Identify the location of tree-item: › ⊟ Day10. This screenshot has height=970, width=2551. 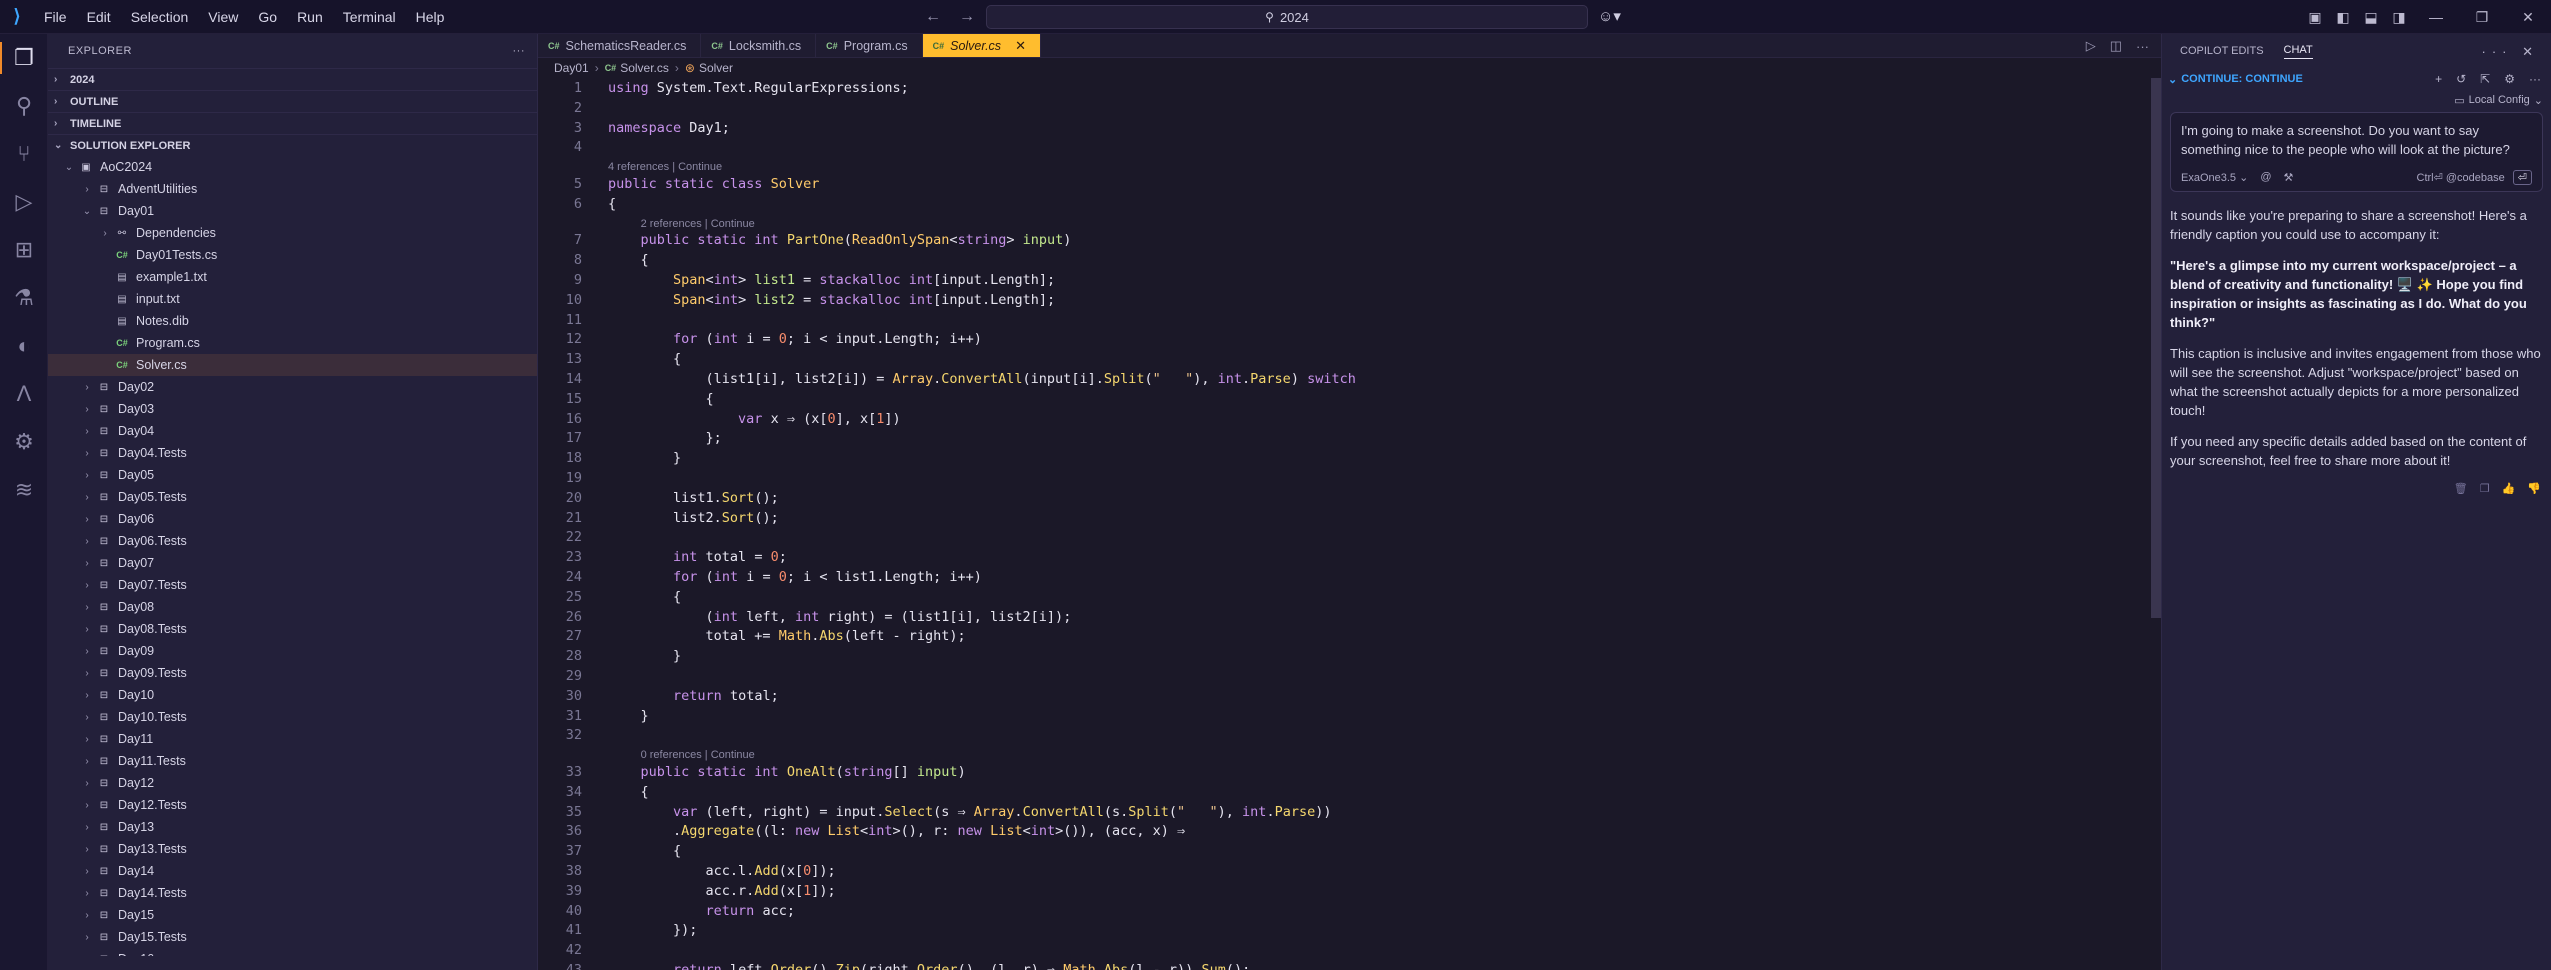
(292, 695).